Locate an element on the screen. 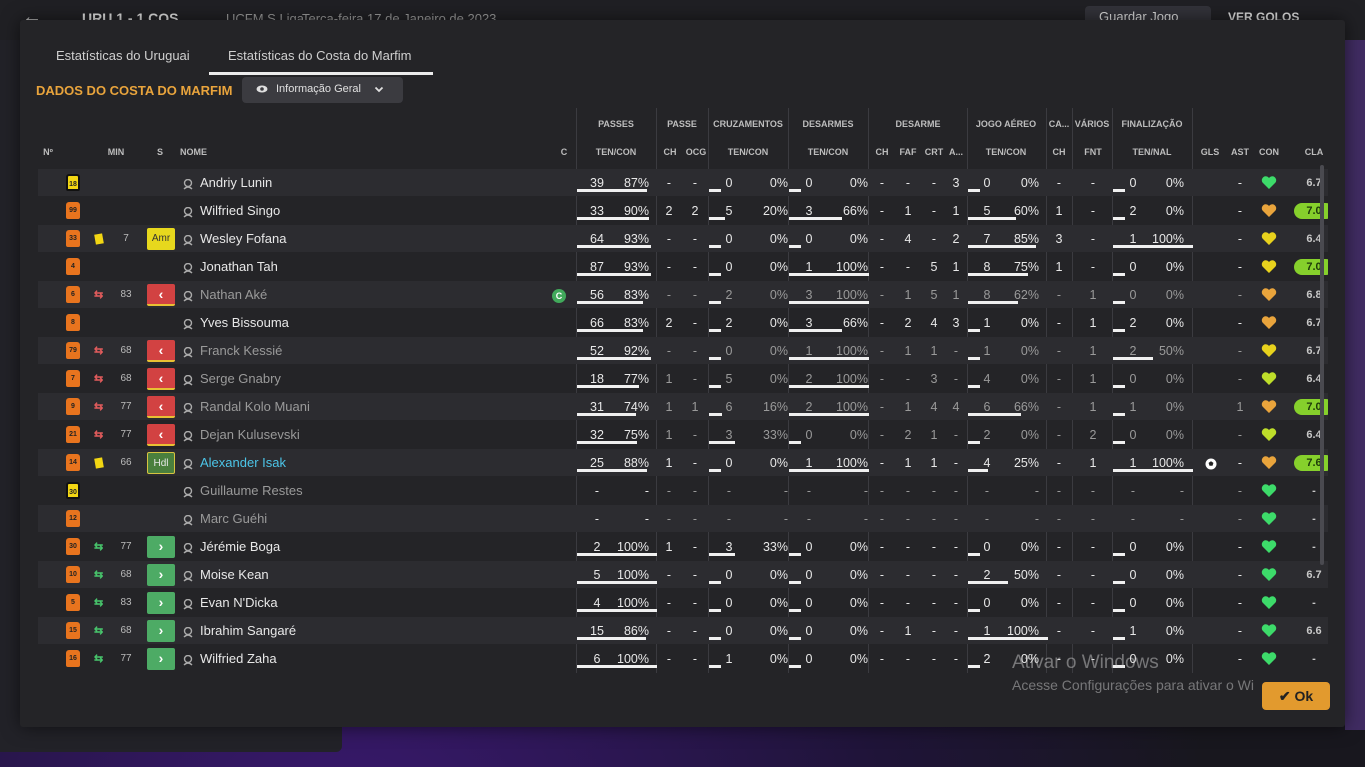 The width and height of the screenshot is (1365, 767). aerial-attempts: - is located at coordinates (987, 491).